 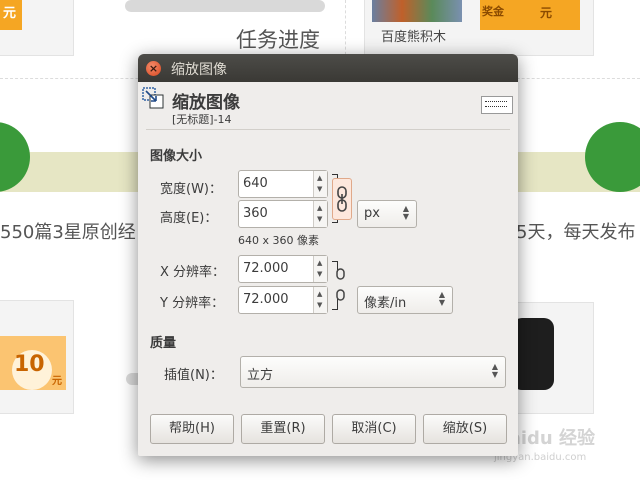 I want to click on height-stepper: ▲ ▼, so click(x=320, y=214).